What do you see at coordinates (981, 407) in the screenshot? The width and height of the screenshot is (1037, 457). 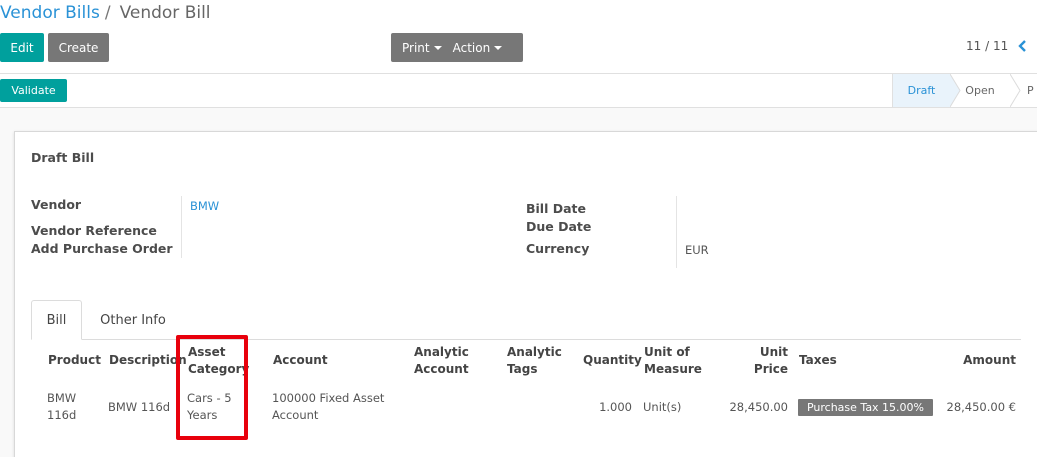 I see `cell-amount: 28,450.00 €` at bounding box center [981, 407].